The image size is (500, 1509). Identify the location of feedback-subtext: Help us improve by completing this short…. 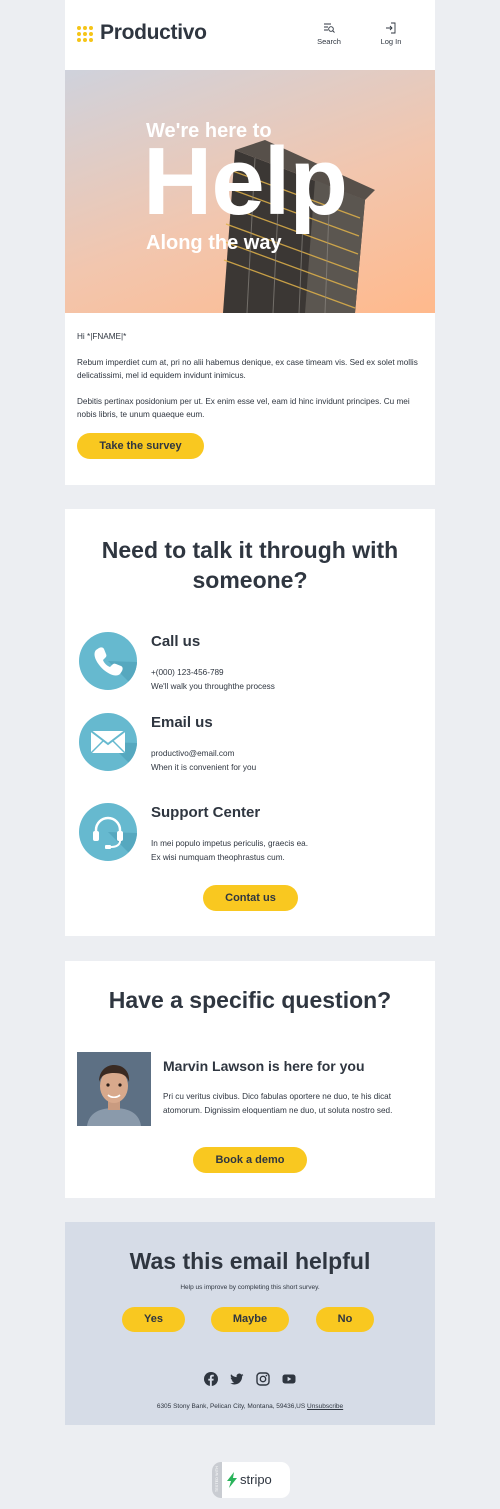
(250, 1287).